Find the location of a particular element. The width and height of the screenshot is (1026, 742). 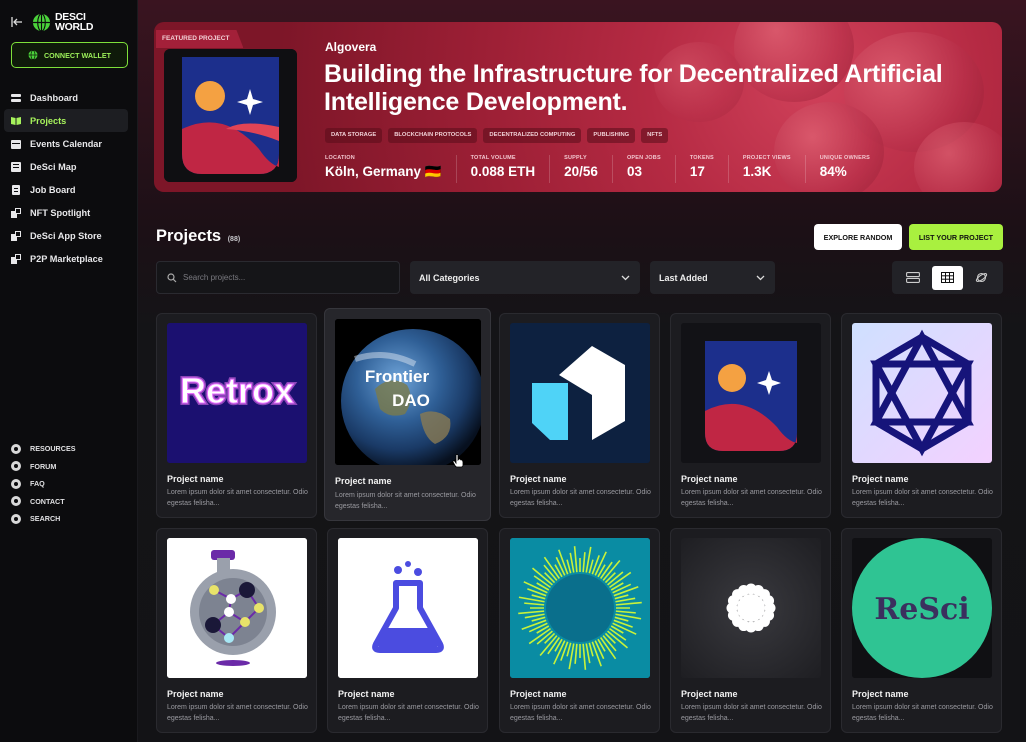

stat-label: PROJECT VIEWS is located at coordinates (766, 158).